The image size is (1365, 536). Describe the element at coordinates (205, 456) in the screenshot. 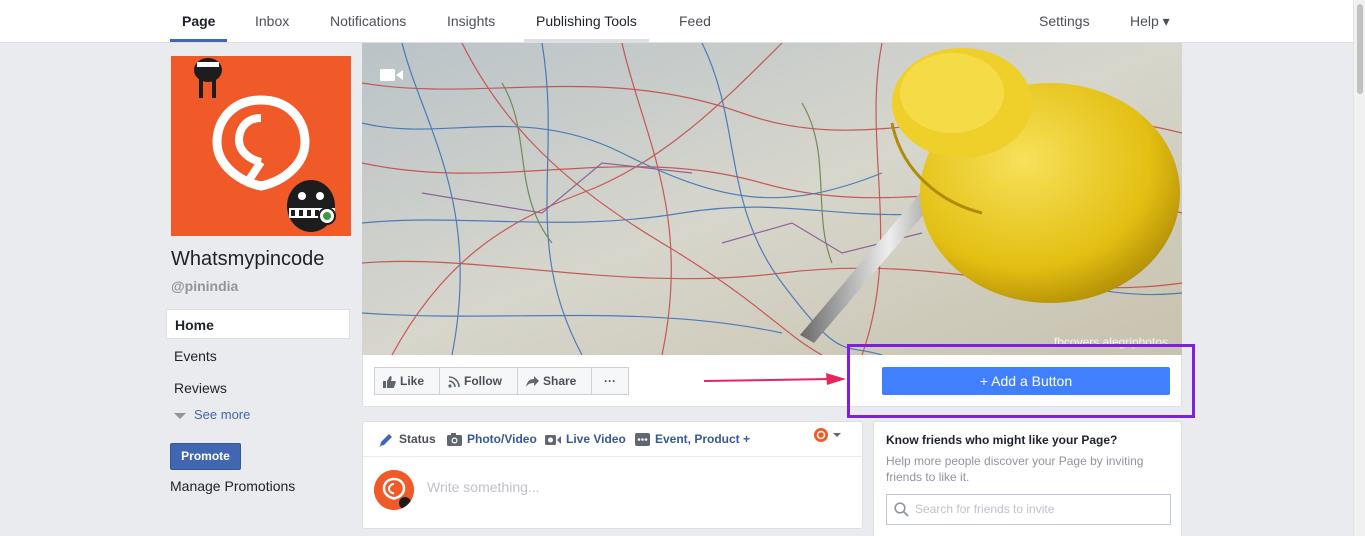

I see `promote-button: Promote` at that location.